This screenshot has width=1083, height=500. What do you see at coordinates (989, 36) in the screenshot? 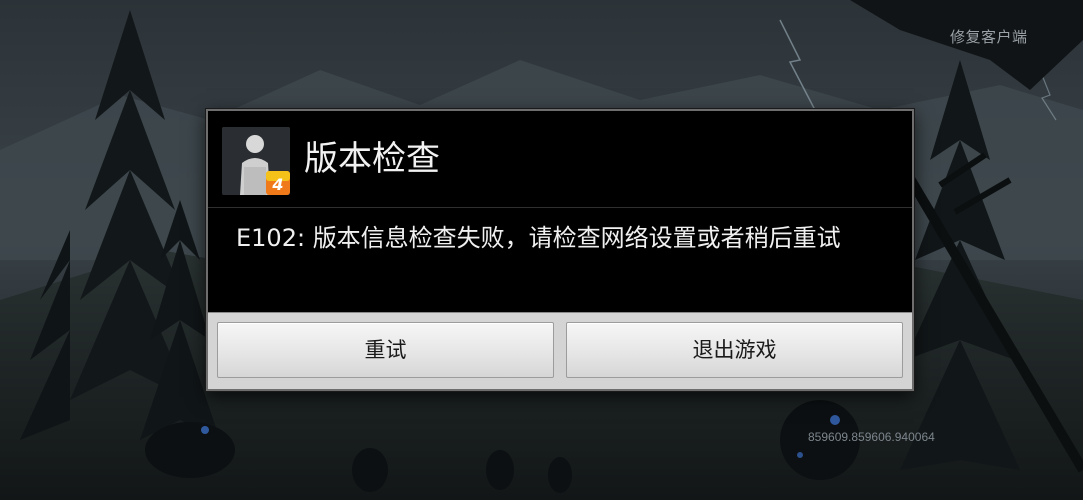
I see `repair-client-link: 修复客户端` at bounding box center [989, 36].